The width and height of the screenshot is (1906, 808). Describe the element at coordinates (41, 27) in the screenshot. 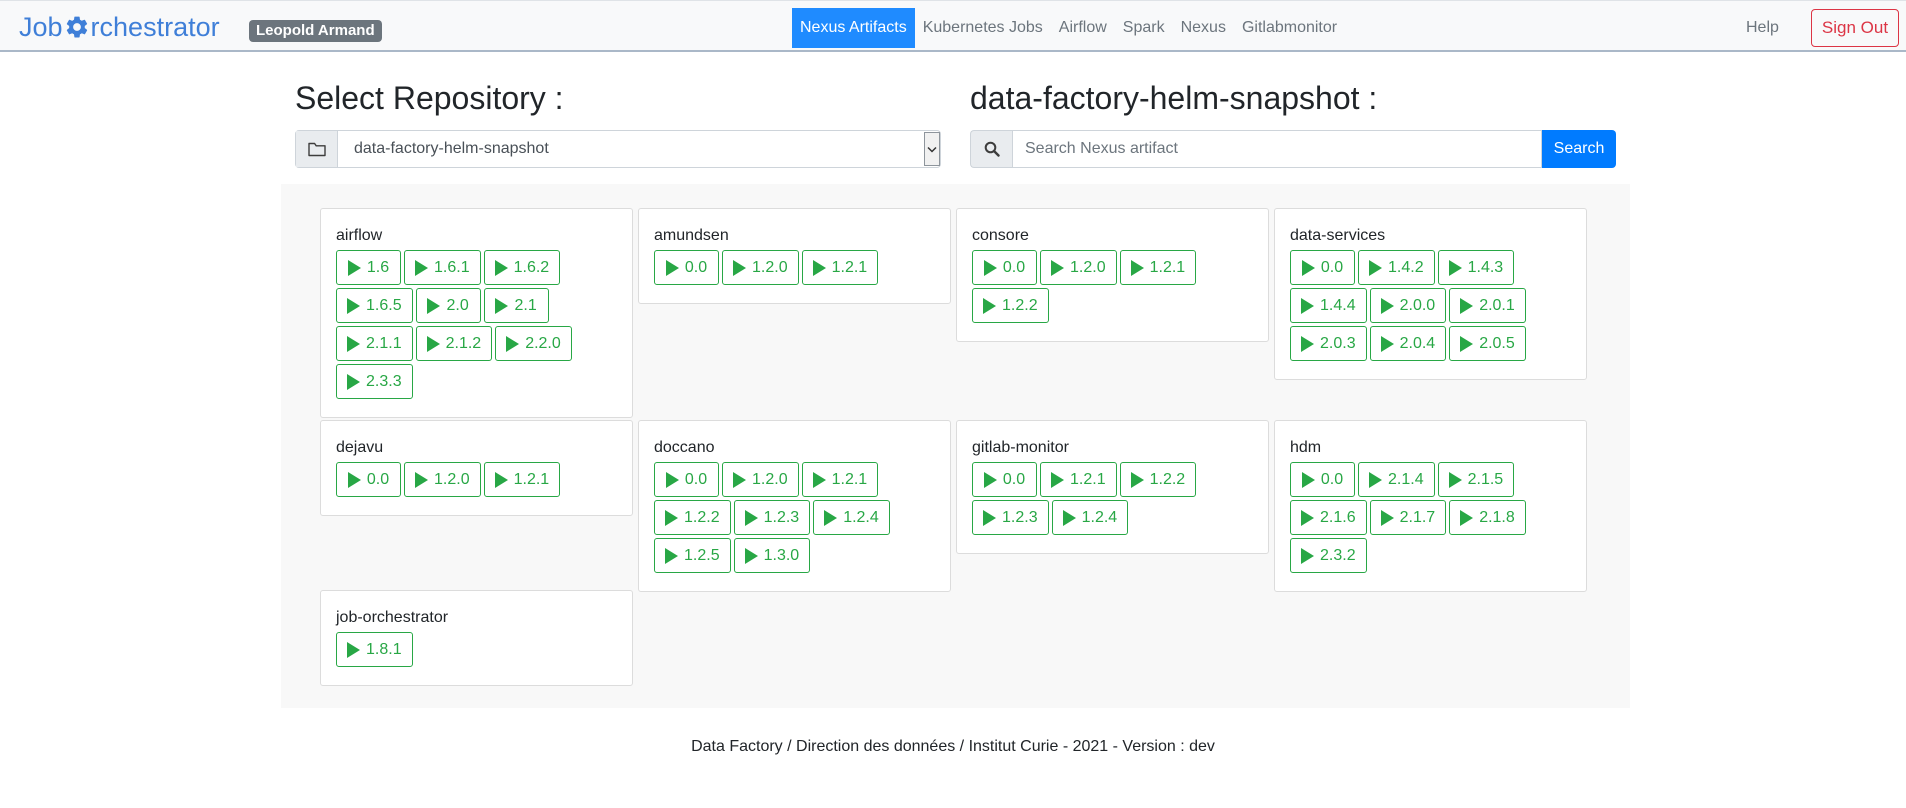

I see `brand-text-start: Job` at that location.